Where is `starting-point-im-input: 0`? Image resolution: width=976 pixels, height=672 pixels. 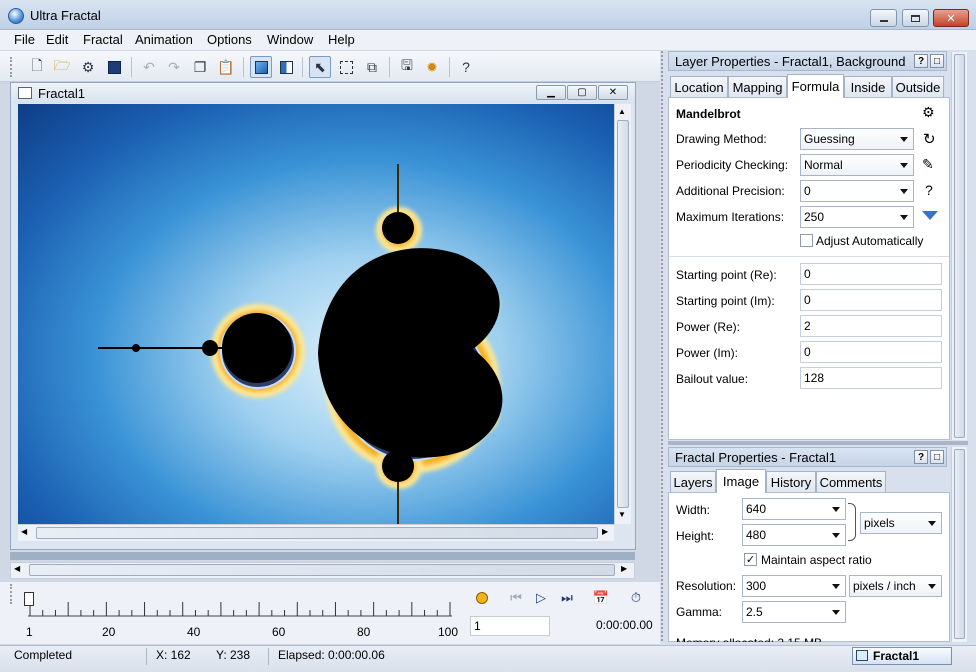 starting-point-im-input: 0 is located at coordinates (871, 300).